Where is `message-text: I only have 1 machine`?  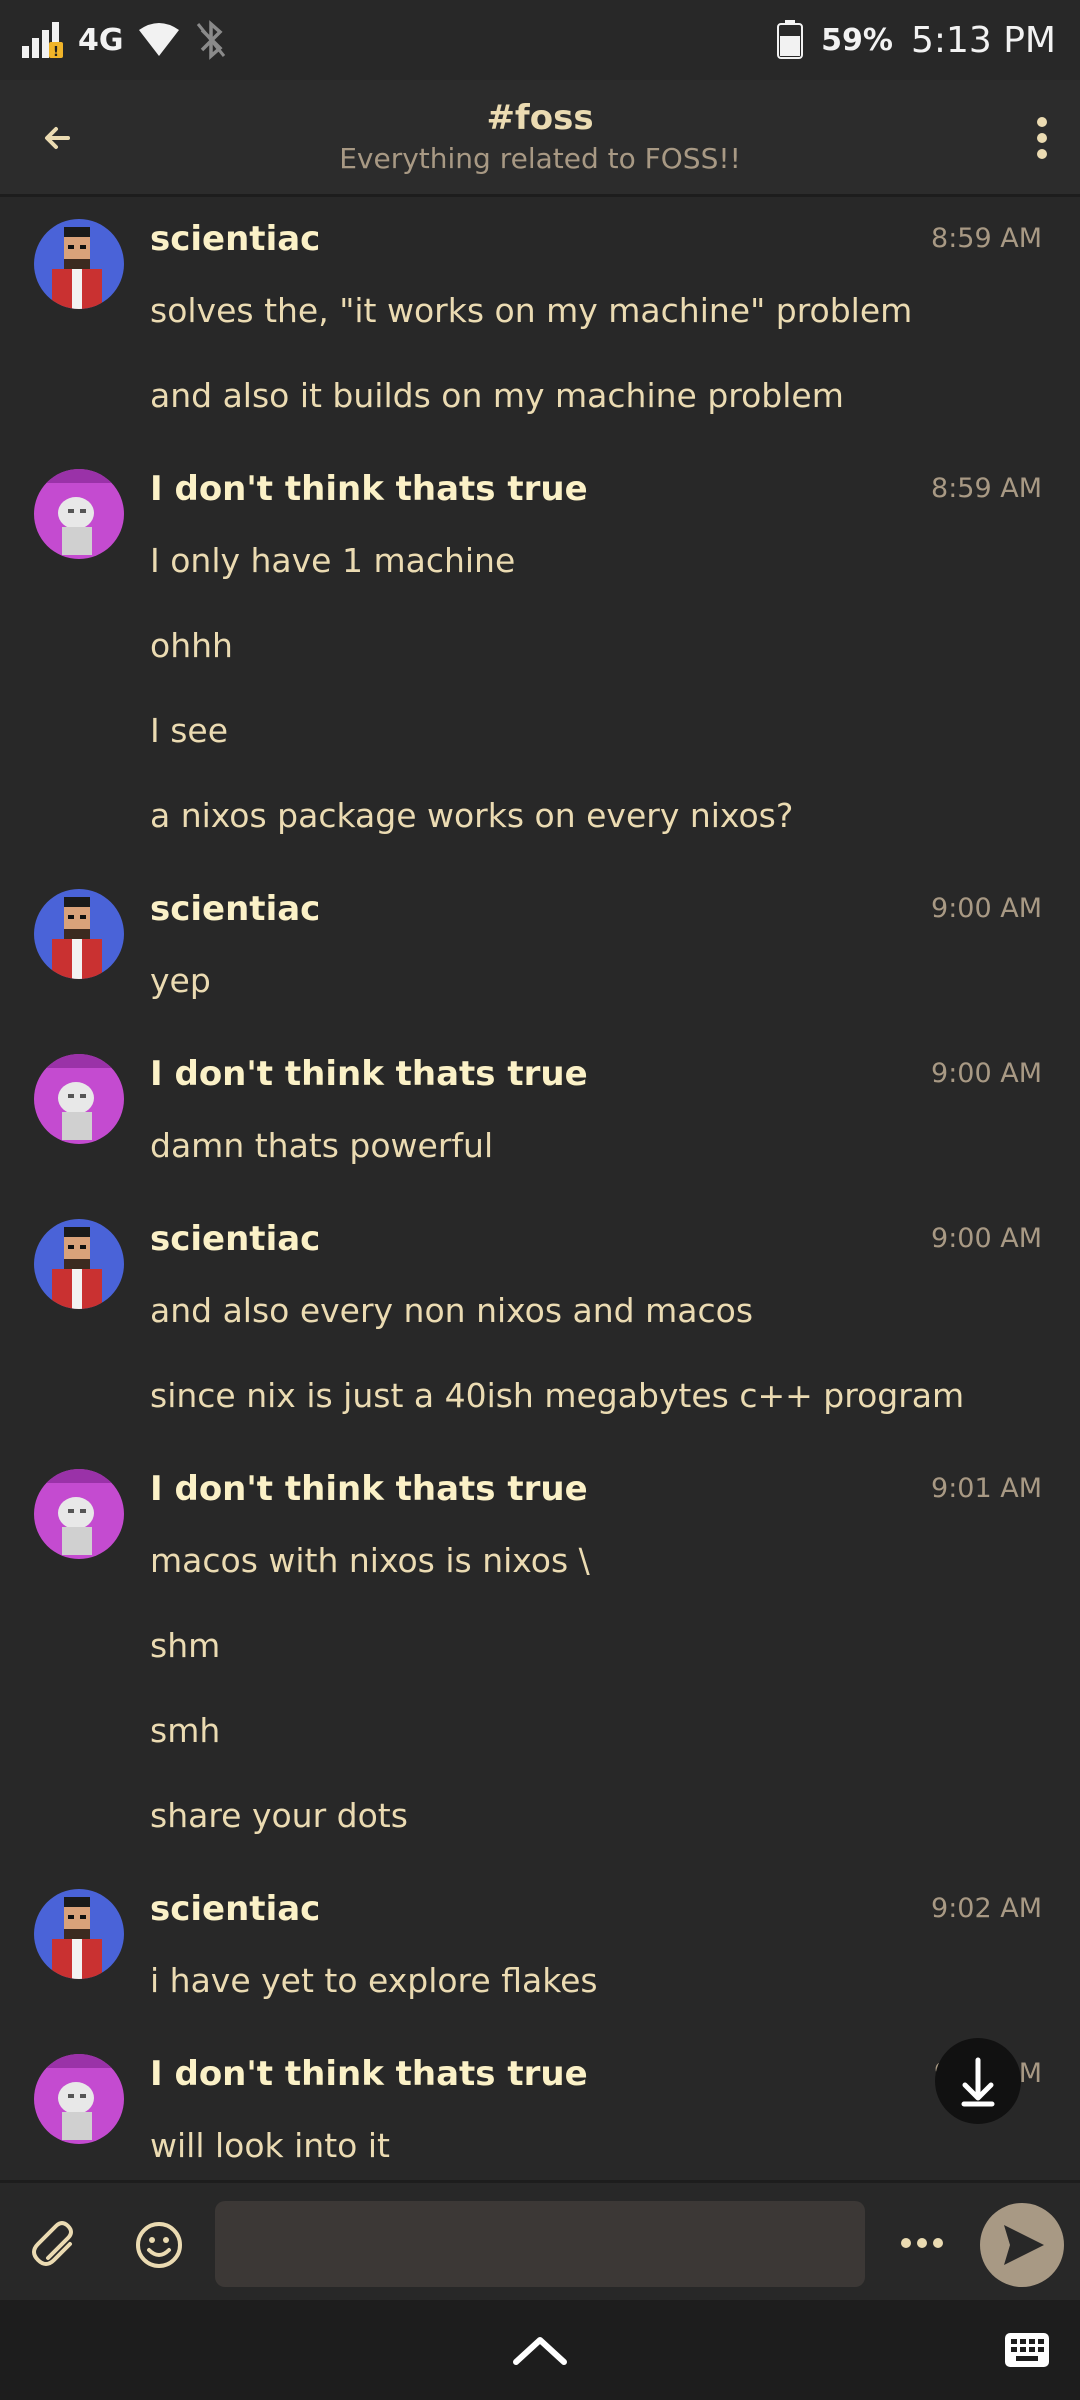
message-text: I only have 1 machine is located at coordinates (332, 560).